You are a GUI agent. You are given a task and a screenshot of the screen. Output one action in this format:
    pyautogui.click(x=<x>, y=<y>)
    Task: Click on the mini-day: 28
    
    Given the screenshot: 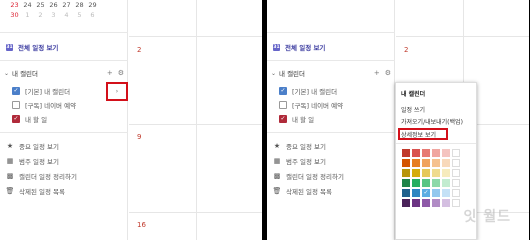 What is the action you would take?
    pyautogui.click(x=79, y=5)
    